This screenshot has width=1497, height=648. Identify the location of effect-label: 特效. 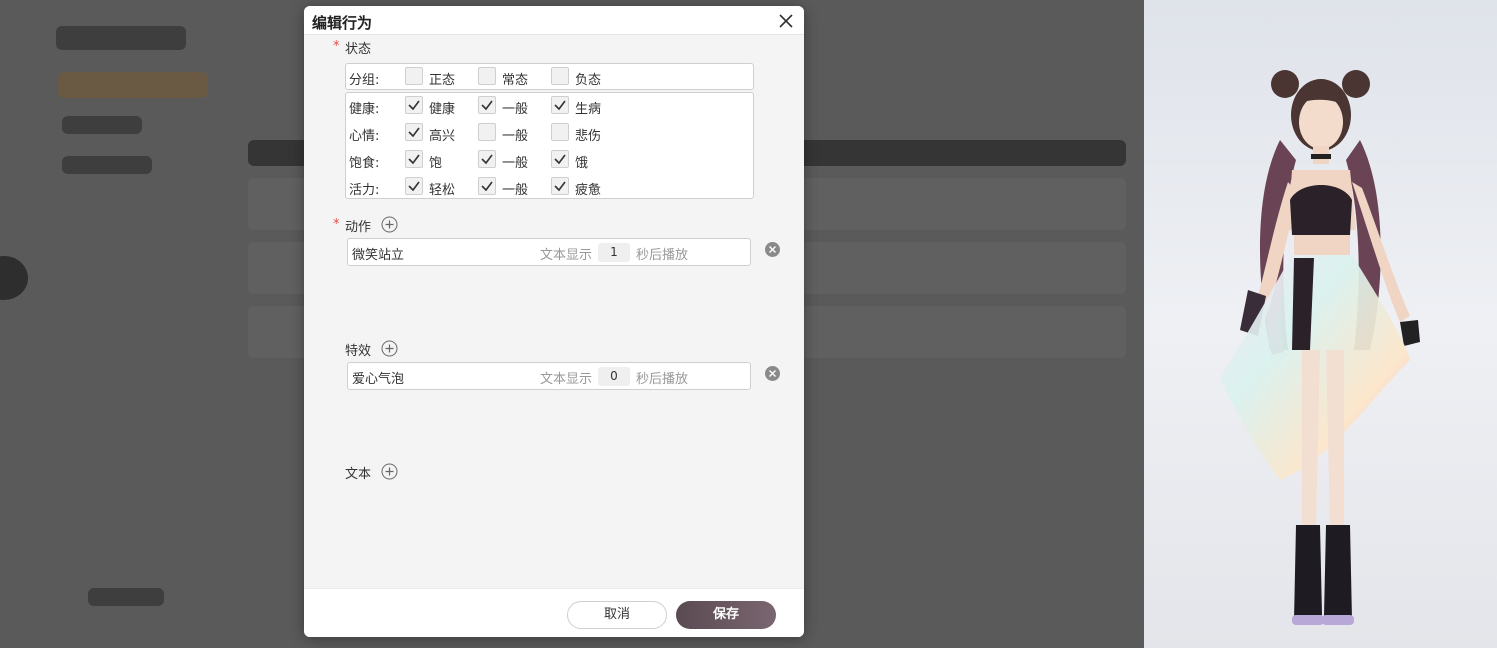
(358, 351).